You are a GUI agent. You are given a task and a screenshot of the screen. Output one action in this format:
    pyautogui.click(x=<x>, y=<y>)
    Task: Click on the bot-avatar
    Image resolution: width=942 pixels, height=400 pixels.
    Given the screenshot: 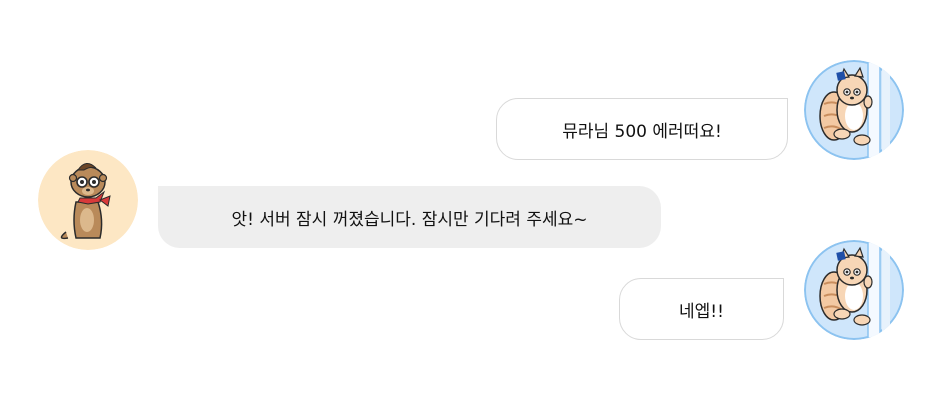 What is the action you would take?
    pyautogui.click(x=88, y=200)
    